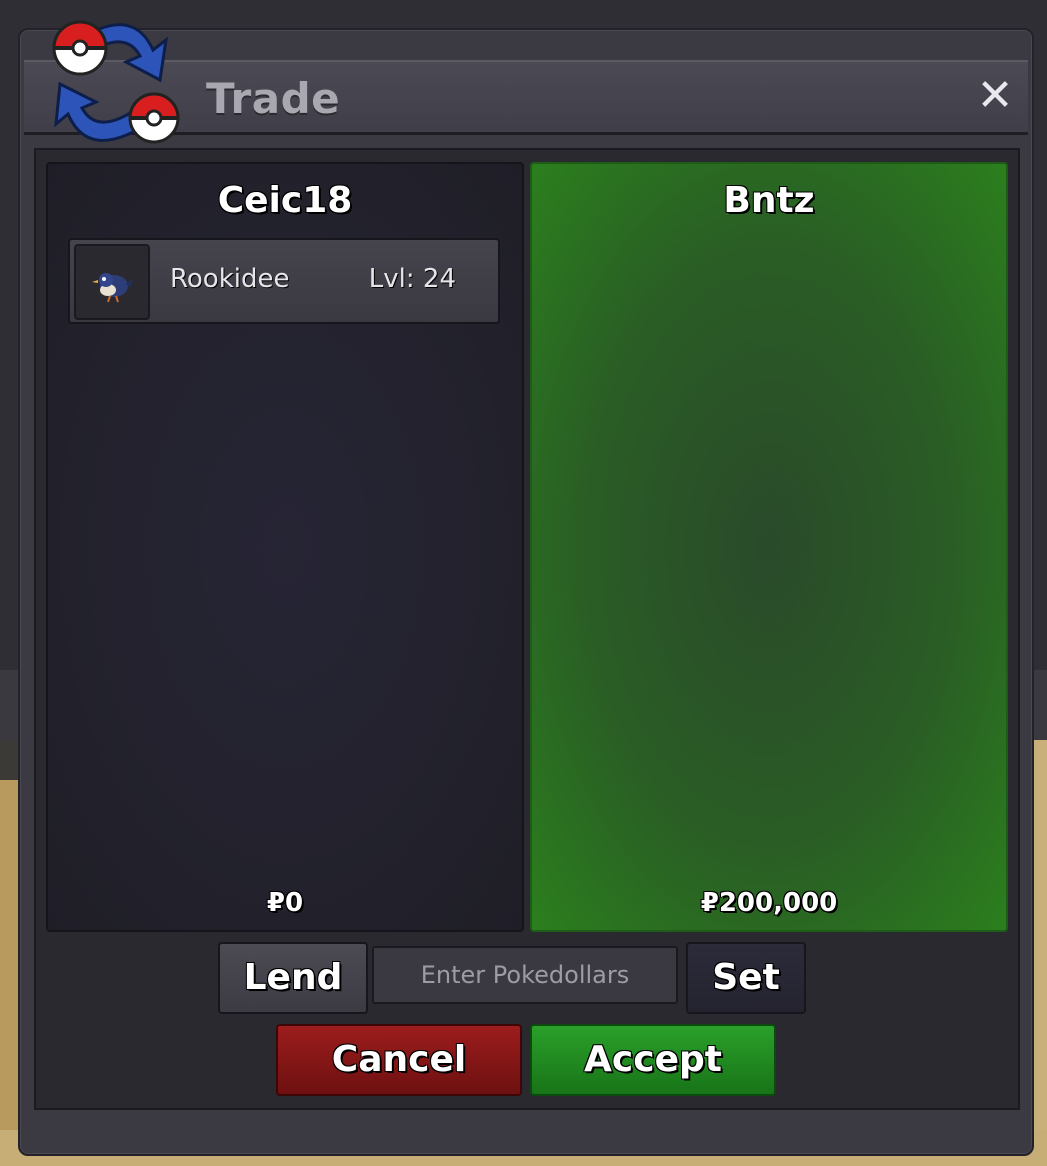 Image resolution: width=1047 pixels, height=1166 pixels. I want to click on lend-button: Lend, so click(293, 978).